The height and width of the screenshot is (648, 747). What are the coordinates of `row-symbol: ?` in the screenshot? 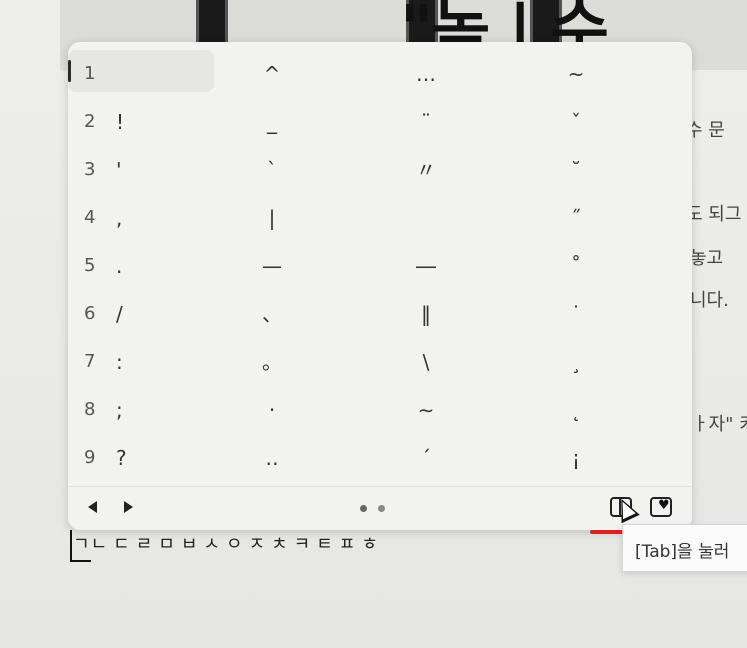 It's located at (126, 458).